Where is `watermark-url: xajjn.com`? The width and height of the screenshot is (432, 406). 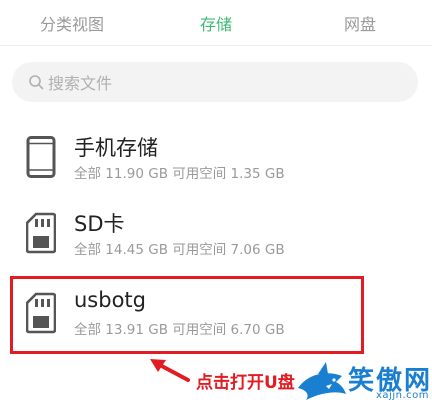
watermark-url: xajjn.com is located at coordinates (402, 395).